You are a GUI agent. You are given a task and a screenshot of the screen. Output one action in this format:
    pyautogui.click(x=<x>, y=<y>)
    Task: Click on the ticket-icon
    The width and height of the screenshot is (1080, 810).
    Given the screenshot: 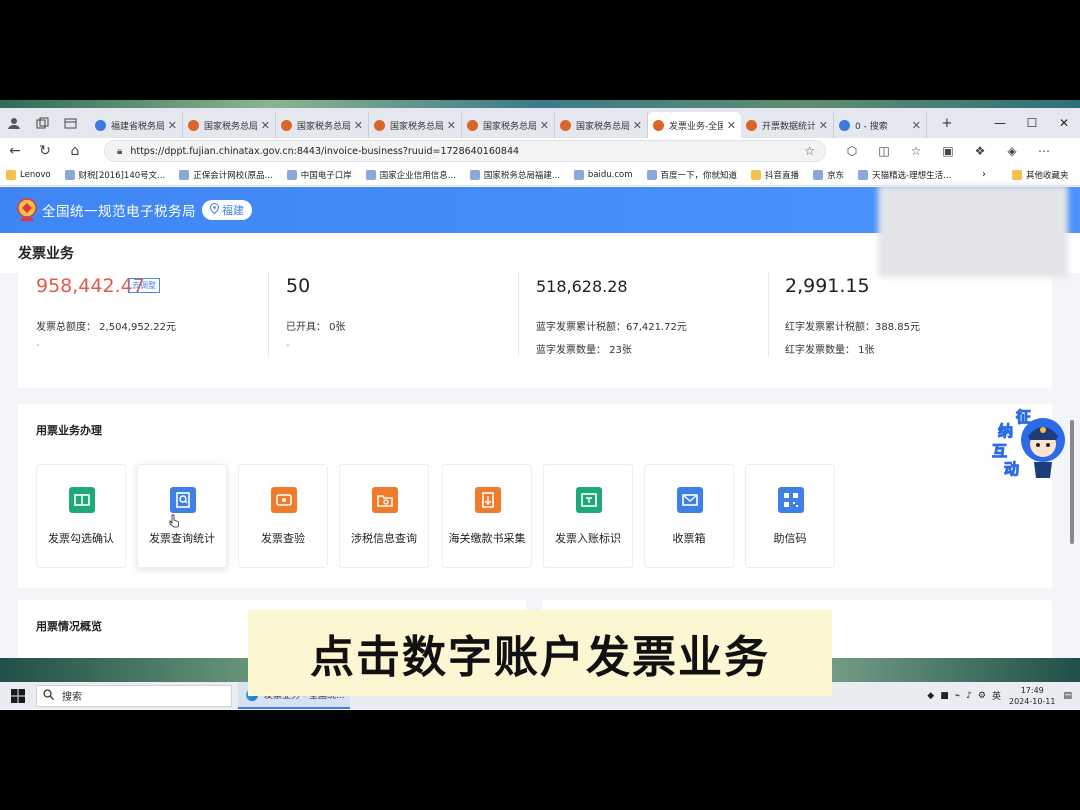 What is the action you would take?
    pyautogui.click(x=82, y=500)
    